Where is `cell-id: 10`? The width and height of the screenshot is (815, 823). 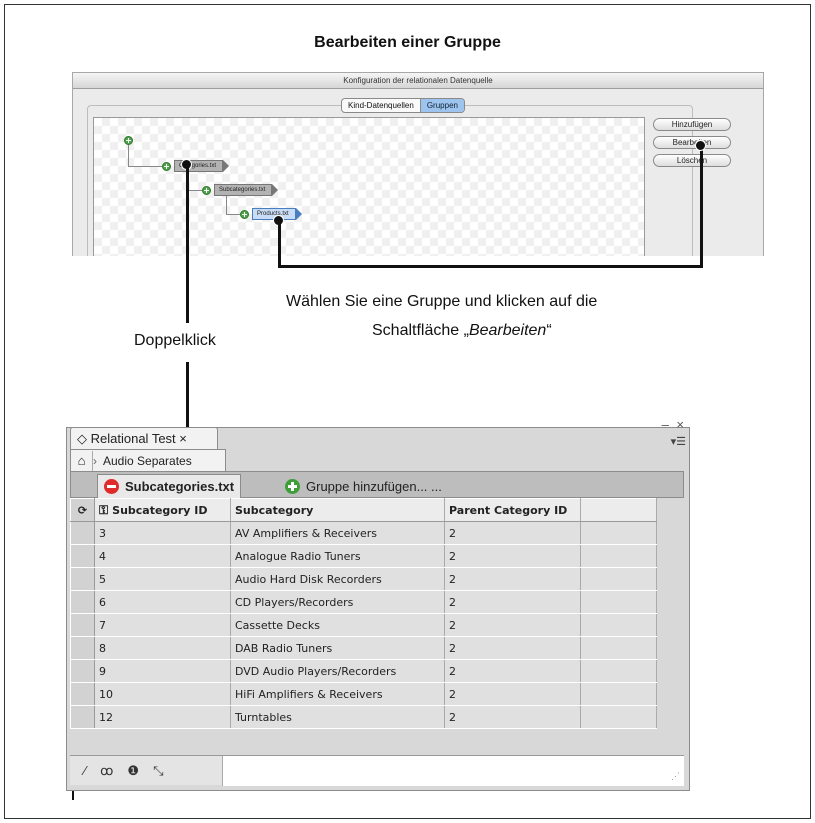
cell-id: 10 is located at coordinates (162, 694).